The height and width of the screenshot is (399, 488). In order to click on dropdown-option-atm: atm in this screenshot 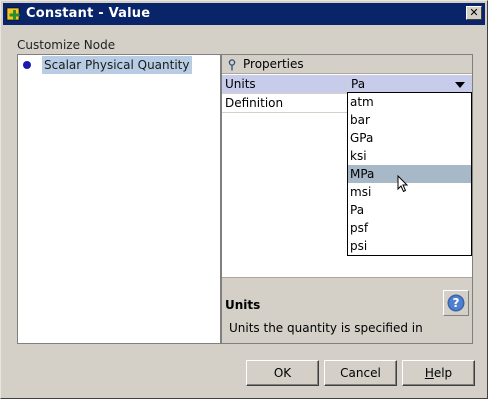, I will do `click(409, 102)`.